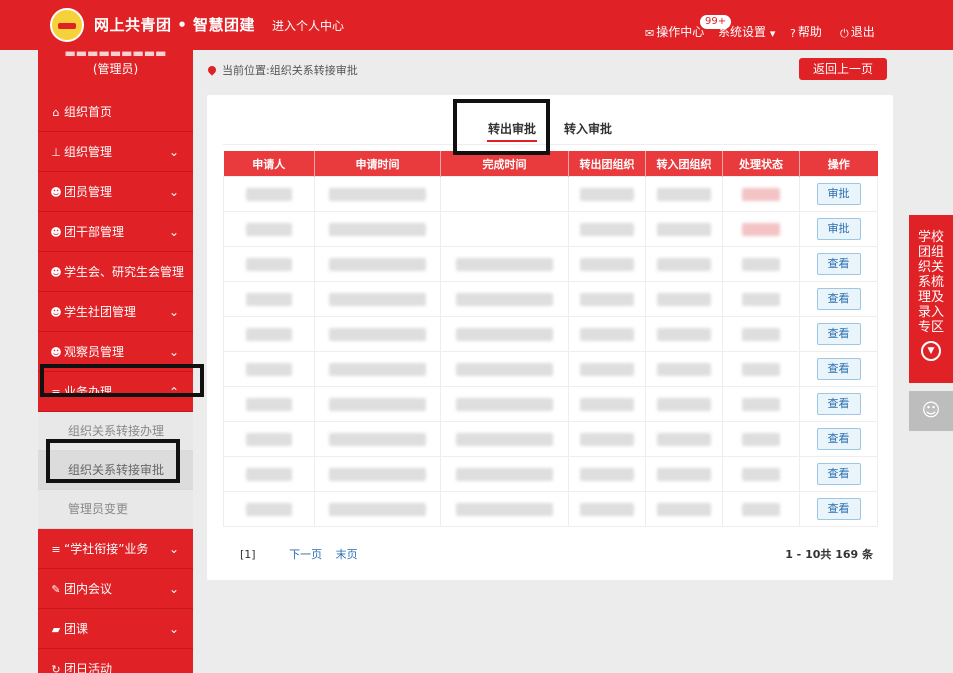 The width and height of the screenshot is (953, 673). I want to click on list-icon: ≡, so click(56, 549).